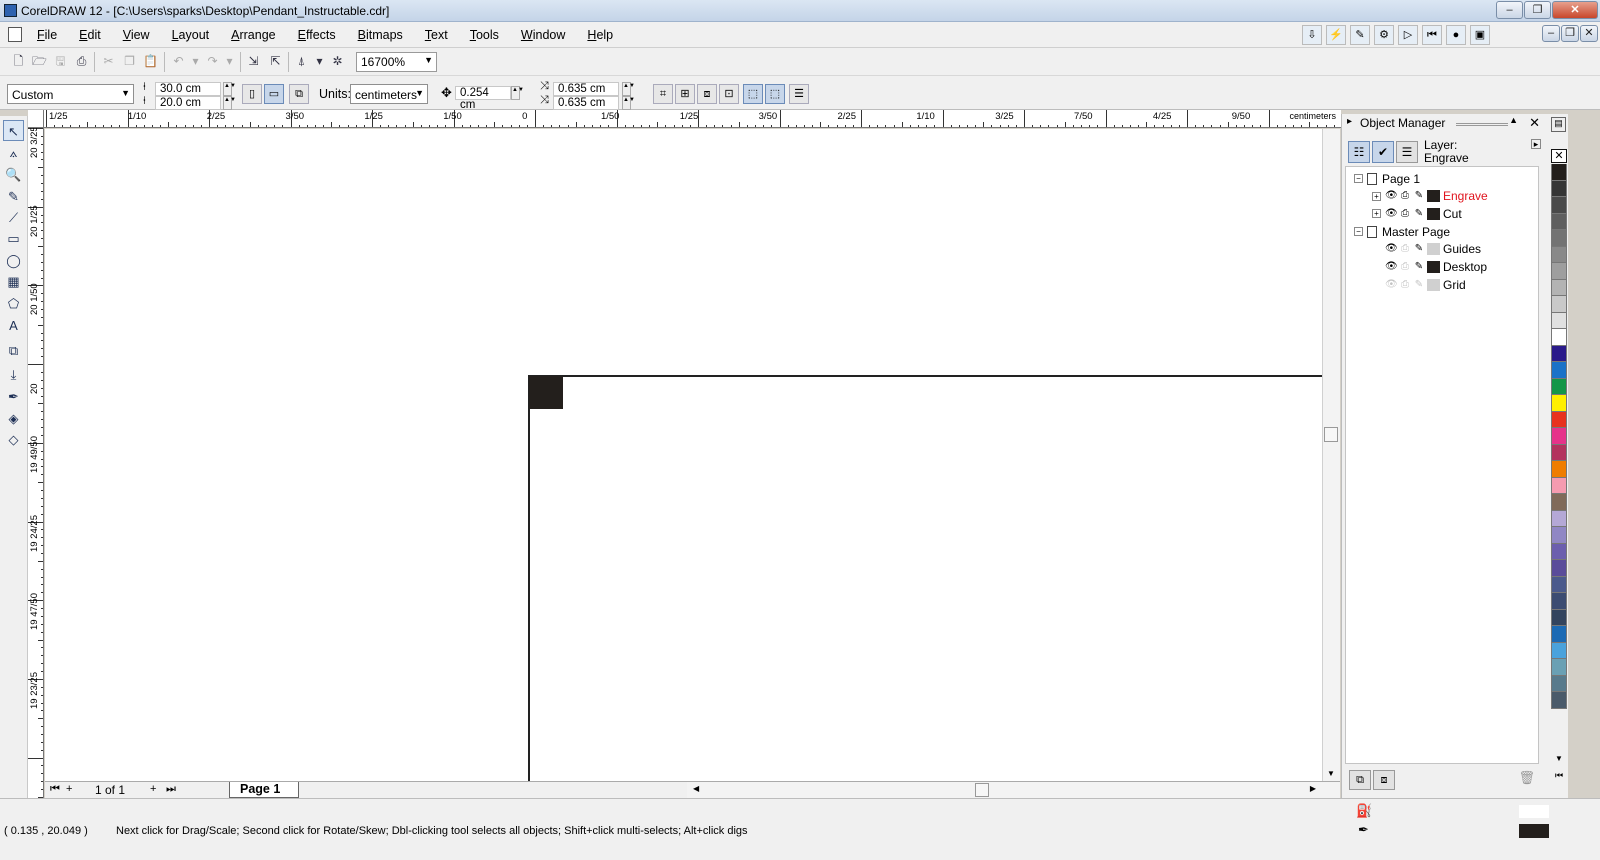 This screenshot has width=1600, height=860. I want to click on page-height-spinner: ▲▼, so click(229, 103).